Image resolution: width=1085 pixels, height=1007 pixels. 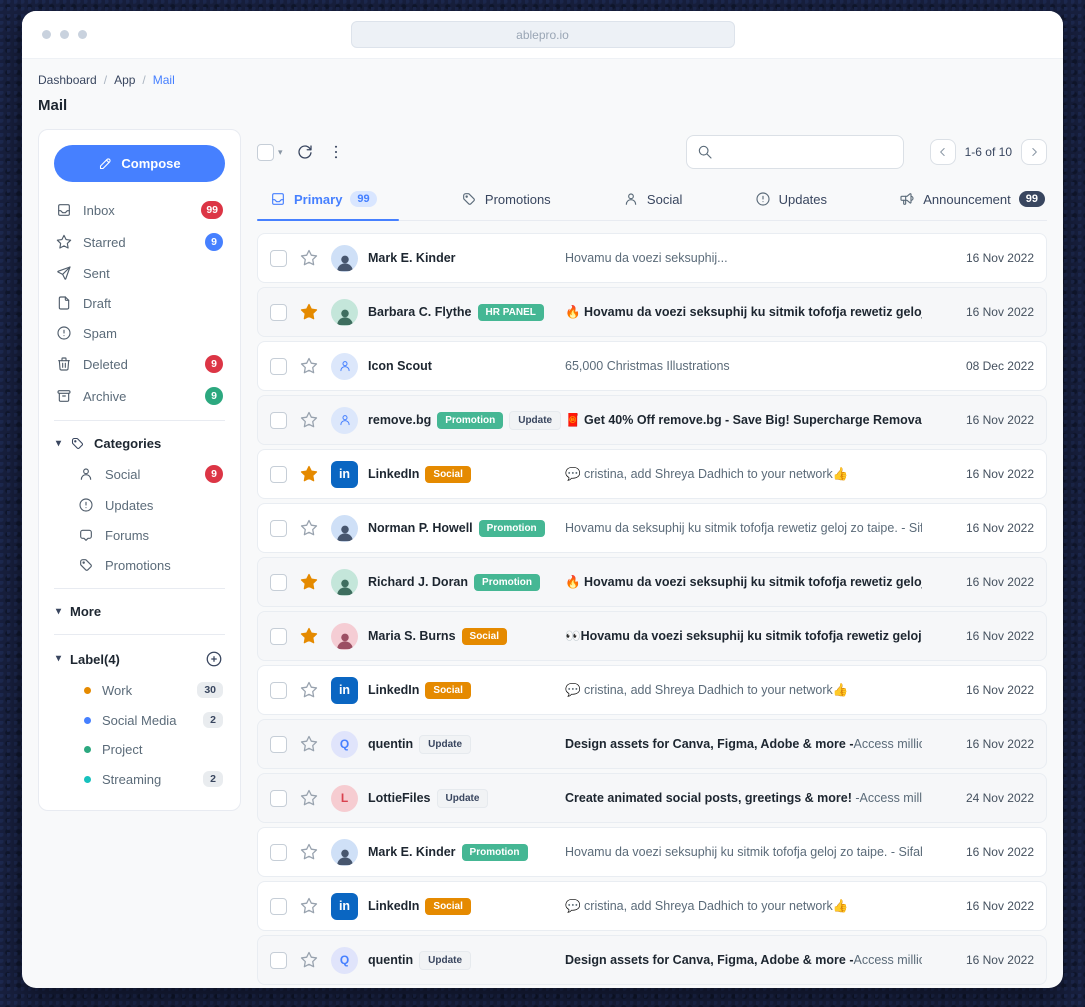 What do you see at coordinates (1034, 152) in the screenshot?
I see `next-page-button` at bounding box center [1034, 152].